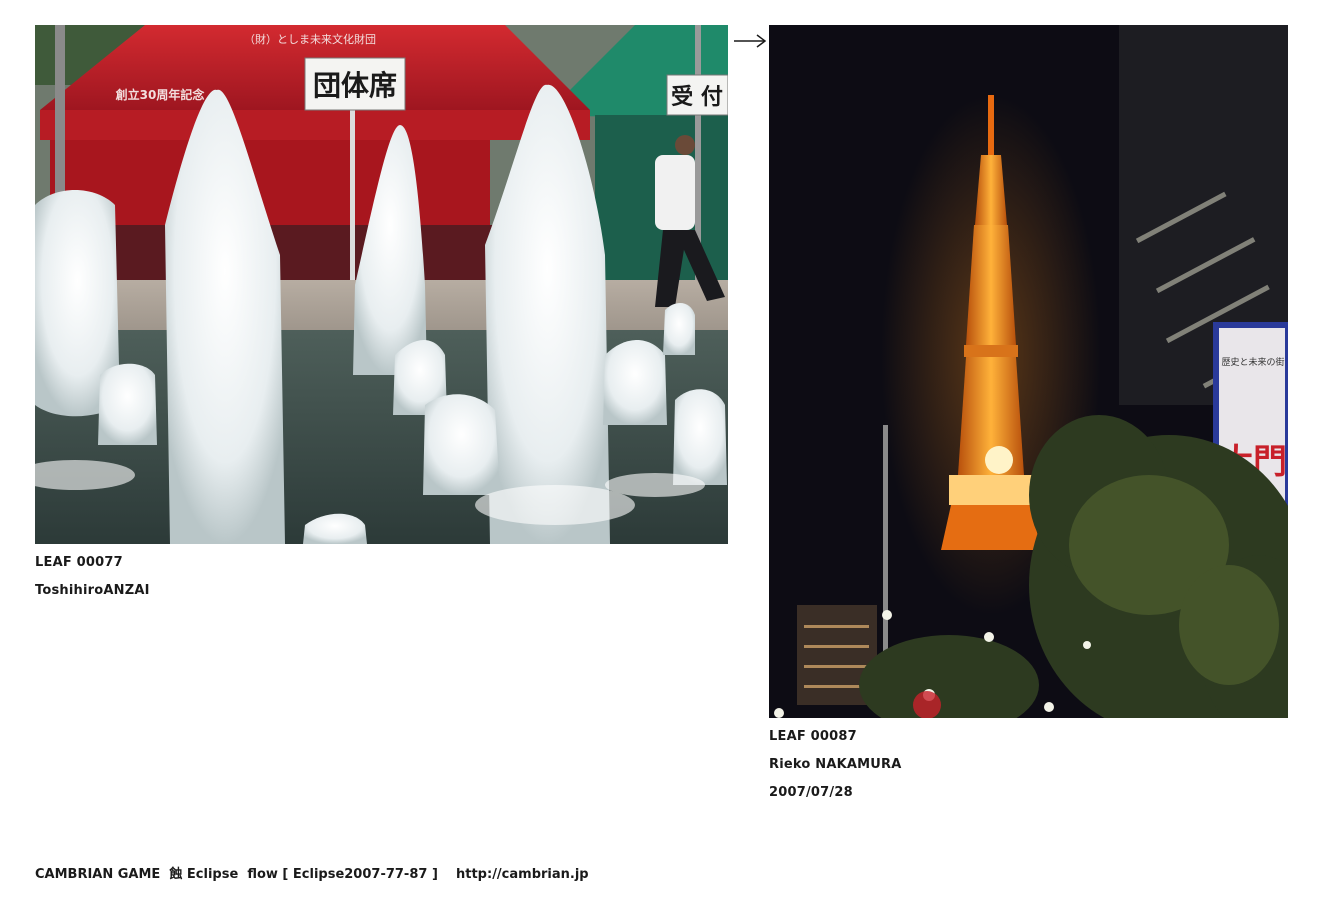 The image size is (1323, 900). What do you see at coordinates (176, 874) in the screenshot?
I see `footer-kanji: 蝕` at bounding box center [176, 874].